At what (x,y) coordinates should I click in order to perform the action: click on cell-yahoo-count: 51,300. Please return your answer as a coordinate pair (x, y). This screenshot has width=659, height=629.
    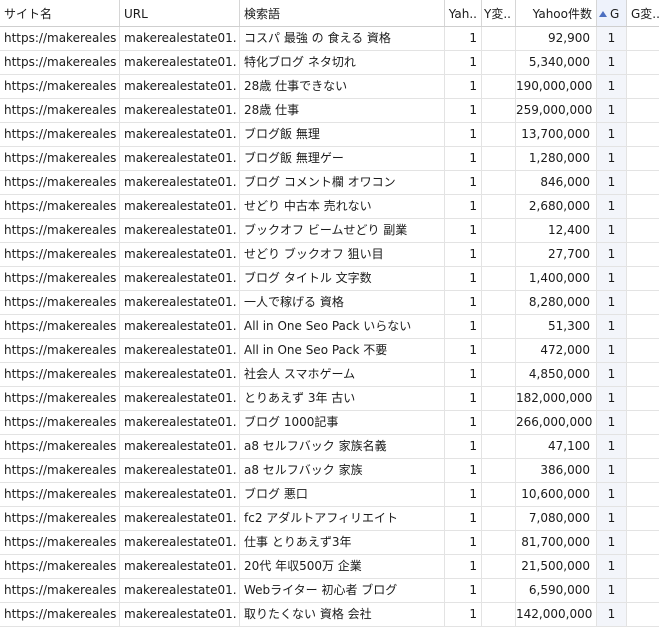
    Looking at the image, I should click on (556, 326).